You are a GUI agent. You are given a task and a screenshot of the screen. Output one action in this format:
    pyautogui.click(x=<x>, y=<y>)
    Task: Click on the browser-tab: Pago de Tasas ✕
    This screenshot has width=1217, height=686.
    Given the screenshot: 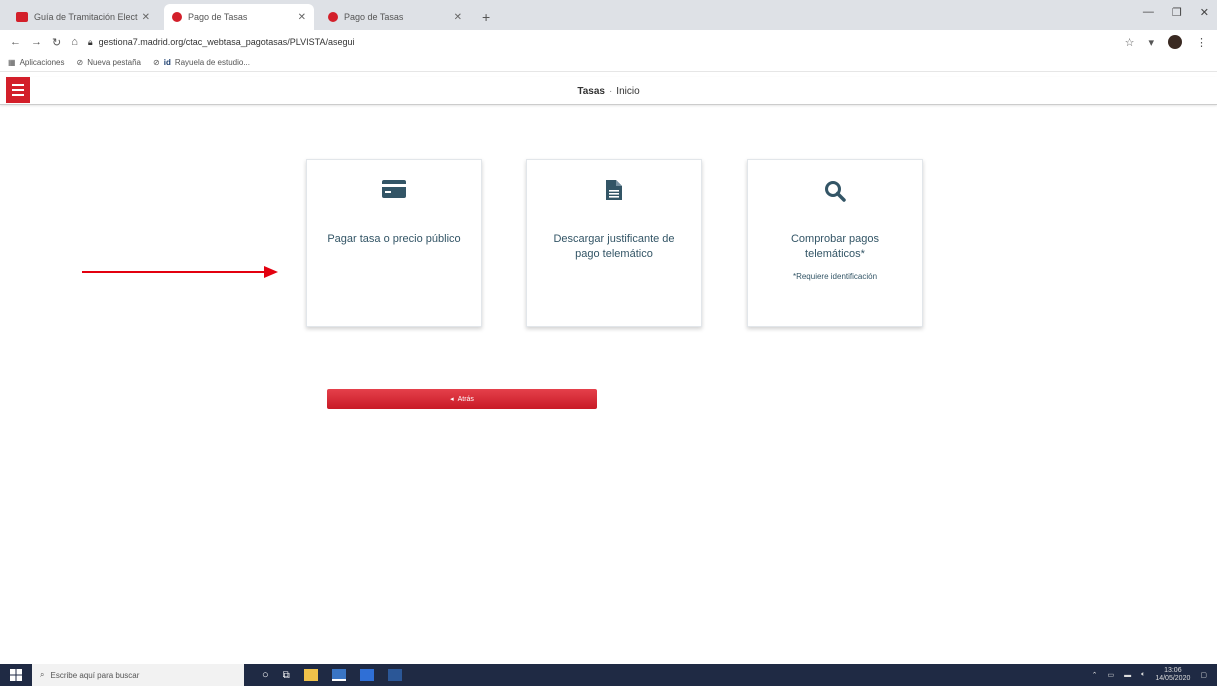 What is the action you would take?
    pyautogui.click(x=395, y=17)
    